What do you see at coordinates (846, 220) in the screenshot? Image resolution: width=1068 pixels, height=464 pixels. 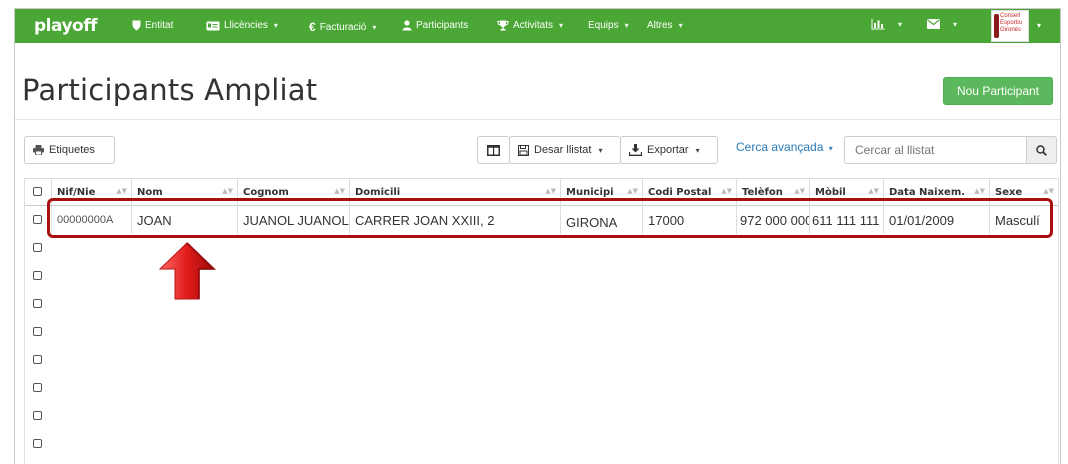 I see `cell-mobil: 611 111 111` at bounding box center [846, 220].